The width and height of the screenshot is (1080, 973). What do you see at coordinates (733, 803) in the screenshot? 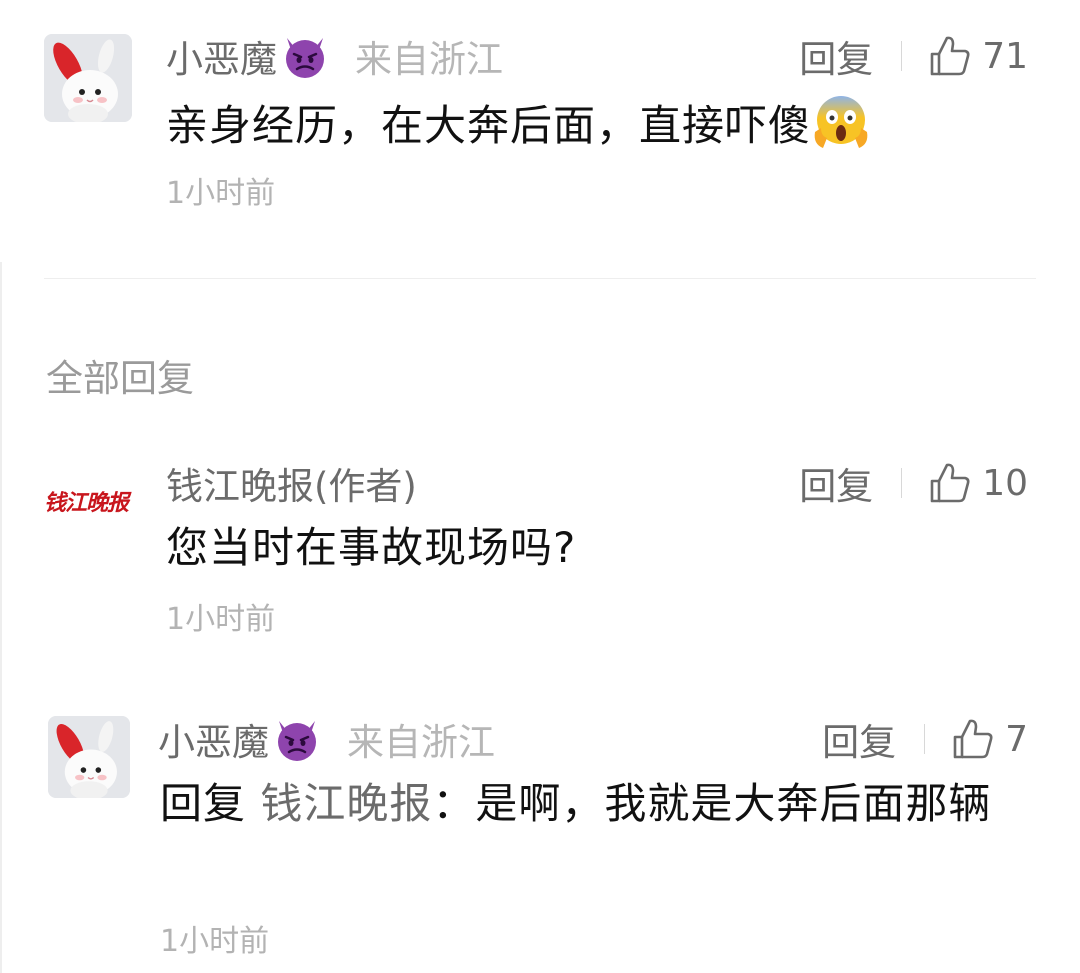
I see `reply-text: 是啊，我就是大奔后面那辆` at bounding box center [733, 803].